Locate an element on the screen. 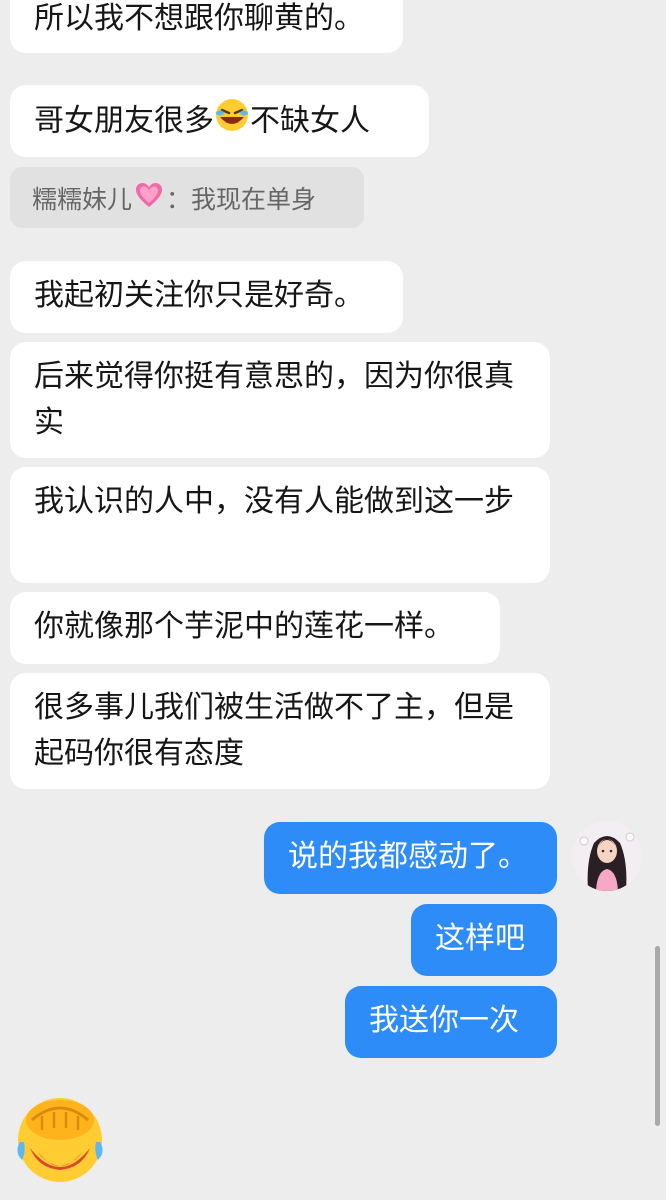  message-text: 后来觉得你挺有意思的，因为你很真实 is located at coordinates (274, 399).